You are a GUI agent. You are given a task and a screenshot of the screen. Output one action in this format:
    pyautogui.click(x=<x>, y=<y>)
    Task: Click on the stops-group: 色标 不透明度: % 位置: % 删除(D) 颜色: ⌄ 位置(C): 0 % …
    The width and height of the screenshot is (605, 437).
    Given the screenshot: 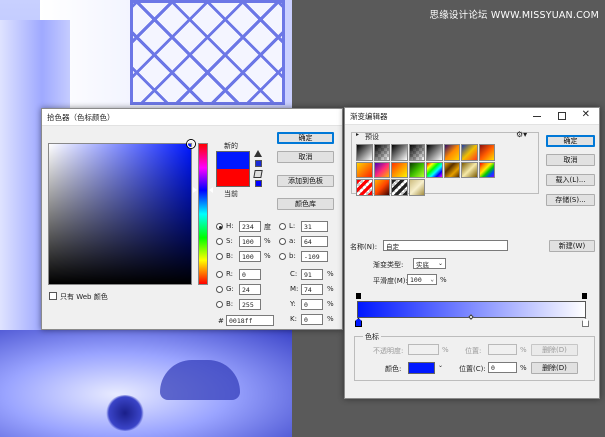 What is the action you would take?
    pyautogui.click(x=474, y=356)
    